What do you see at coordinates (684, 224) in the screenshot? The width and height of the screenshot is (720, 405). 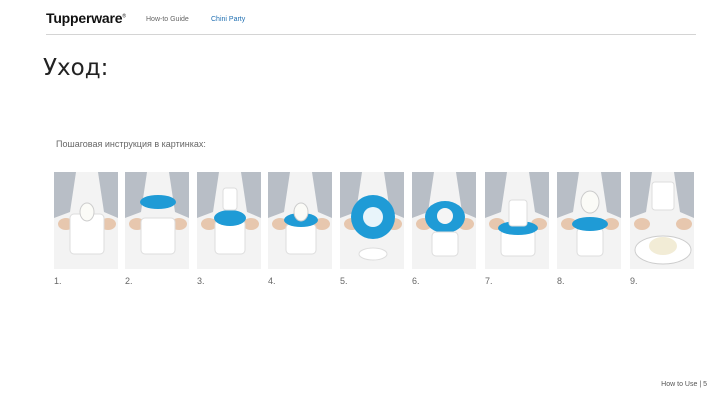 I see `hand-right` at bounding box center [684, 224].